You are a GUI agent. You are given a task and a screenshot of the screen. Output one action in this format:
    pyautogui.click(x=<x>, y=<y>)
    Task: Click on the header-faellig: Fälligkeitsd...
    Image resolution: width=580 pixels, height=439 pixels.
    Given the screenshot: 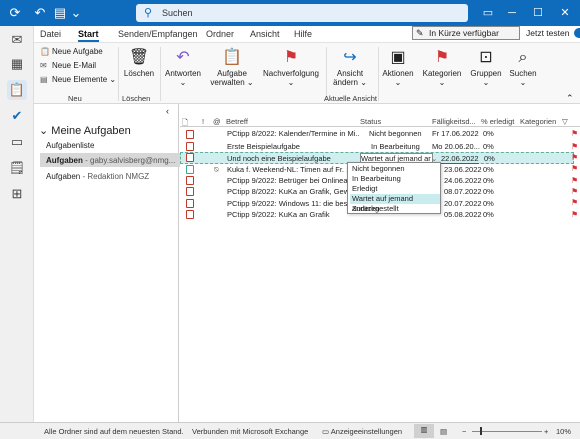 What is the action you would take?
    pyautogui.click(x=454, y=121)
    